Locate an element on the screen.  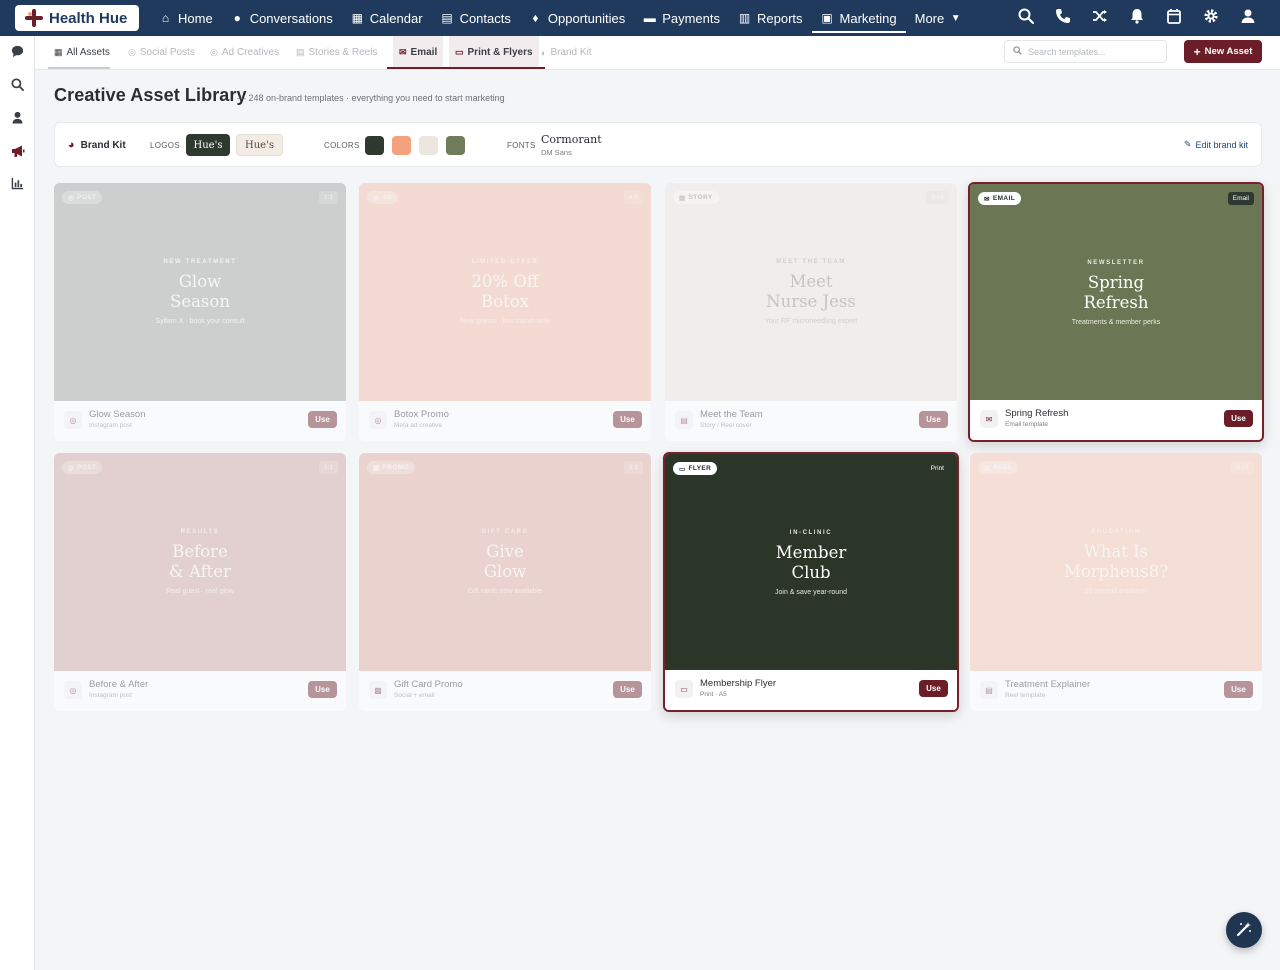
nav-more: More ▼ is located at coordinates (939, 18).